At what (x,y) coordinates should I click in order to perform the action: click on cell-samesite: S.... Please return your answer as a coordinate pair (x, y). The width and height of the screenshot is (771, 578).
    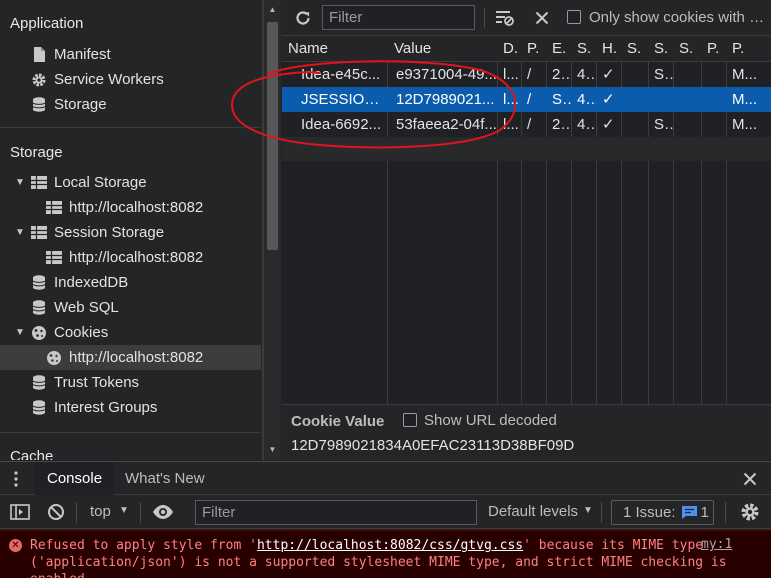
    Looking at the image, I should click on (664, 124).